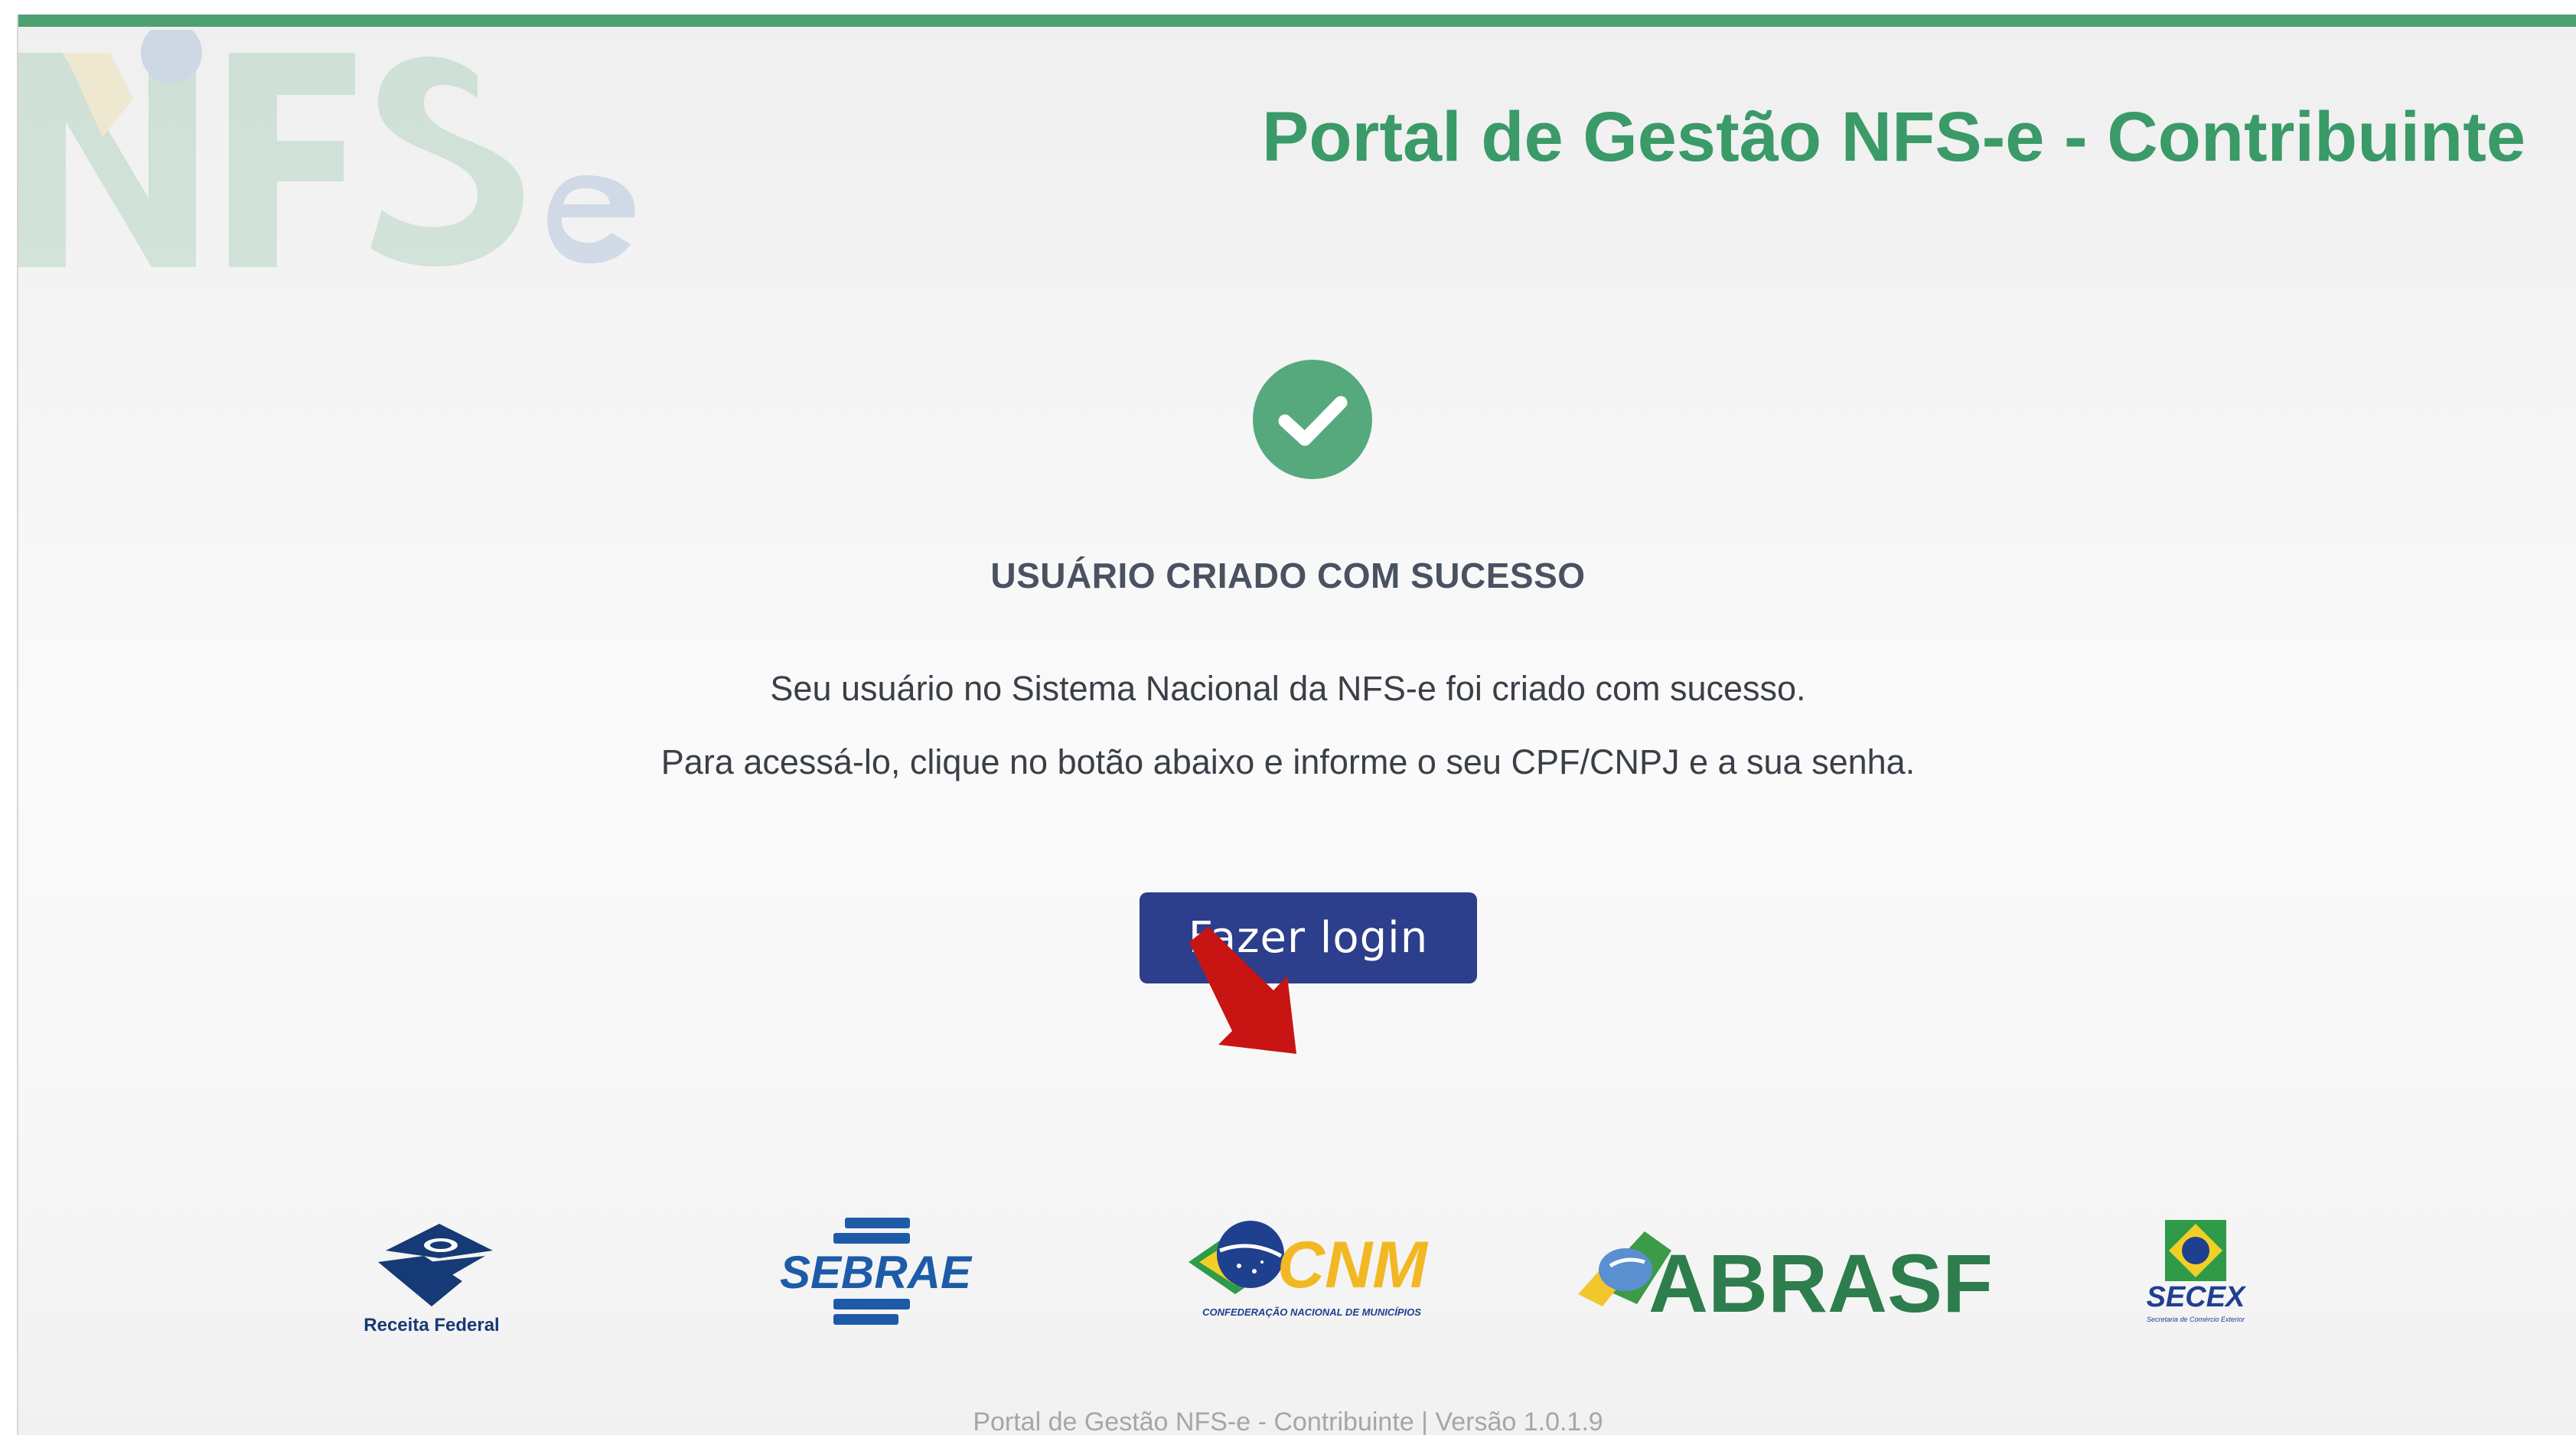 Image resolution: width=2576 pixels, height=1435 pixels. What do you see at coordinates (2197, 1271) in the screenshot?
I see `secex-logo: SECEX Secretaria de Comércio Exterior` at bounding box center [2197, 1271].